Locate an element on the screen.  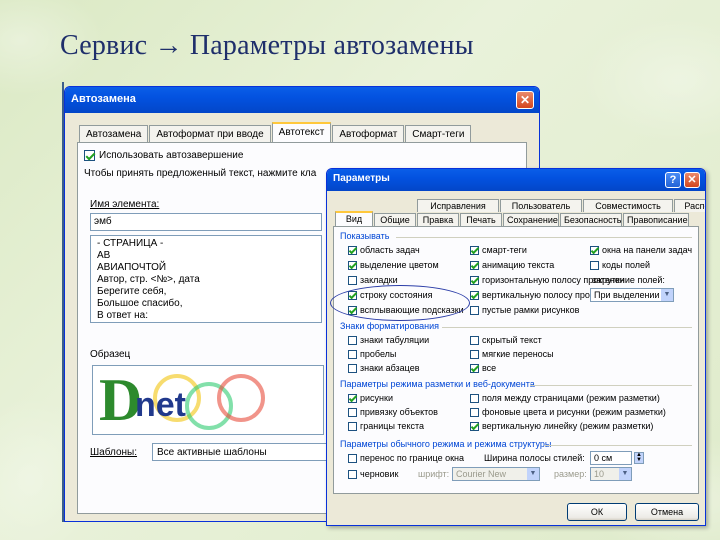
tab-general: Общие is located at coordinates (395, 219).